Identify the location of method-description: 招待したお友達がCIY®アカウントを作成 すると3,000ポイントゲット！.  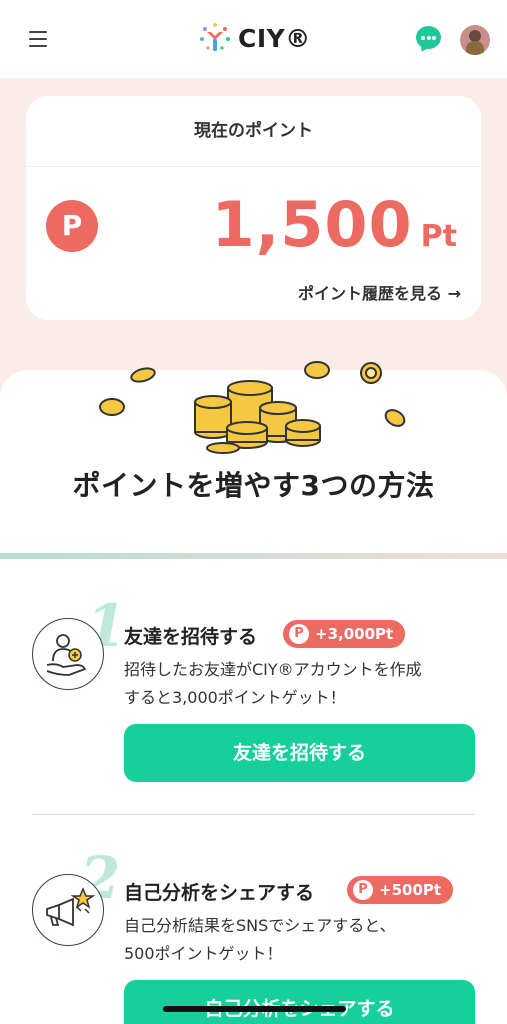
(294, 684).